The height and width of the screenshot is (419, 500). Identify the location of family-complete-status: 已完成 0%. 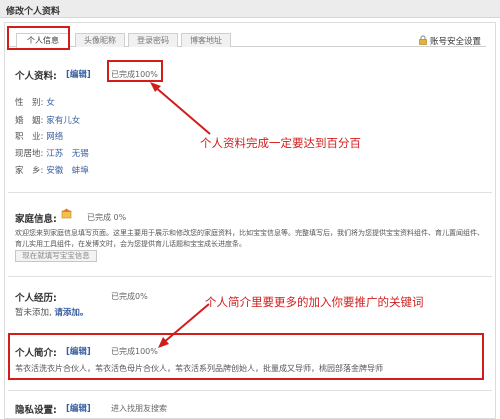
(107, 217).